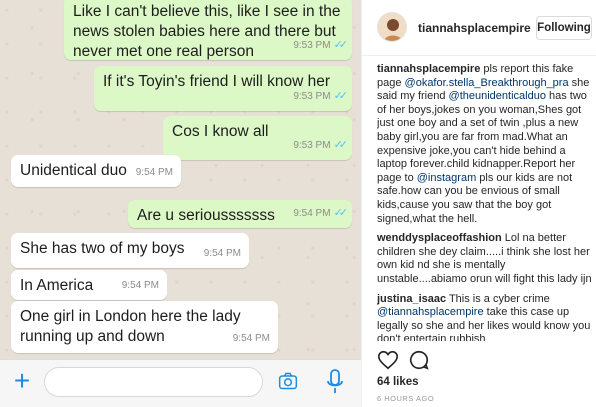 This screenshot has width=596, height=407. Describe the element at coordinates (430, 312) in the screenshot. I see `mention-link: @tiannahsplacempire` at that location.